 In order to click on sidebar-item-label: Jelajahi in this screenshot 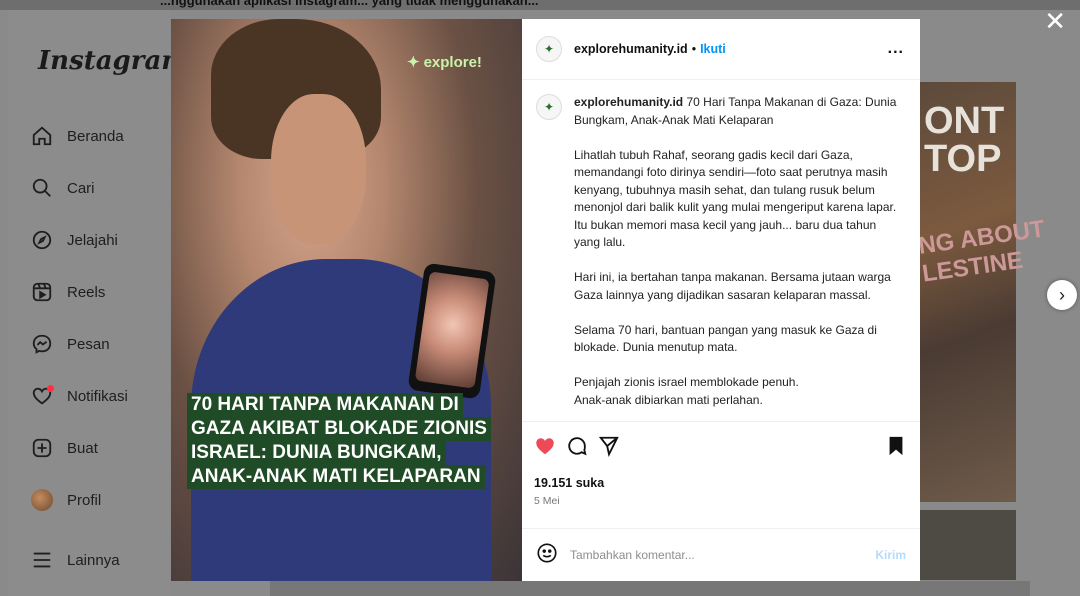, I will do `click(92, 240)`.